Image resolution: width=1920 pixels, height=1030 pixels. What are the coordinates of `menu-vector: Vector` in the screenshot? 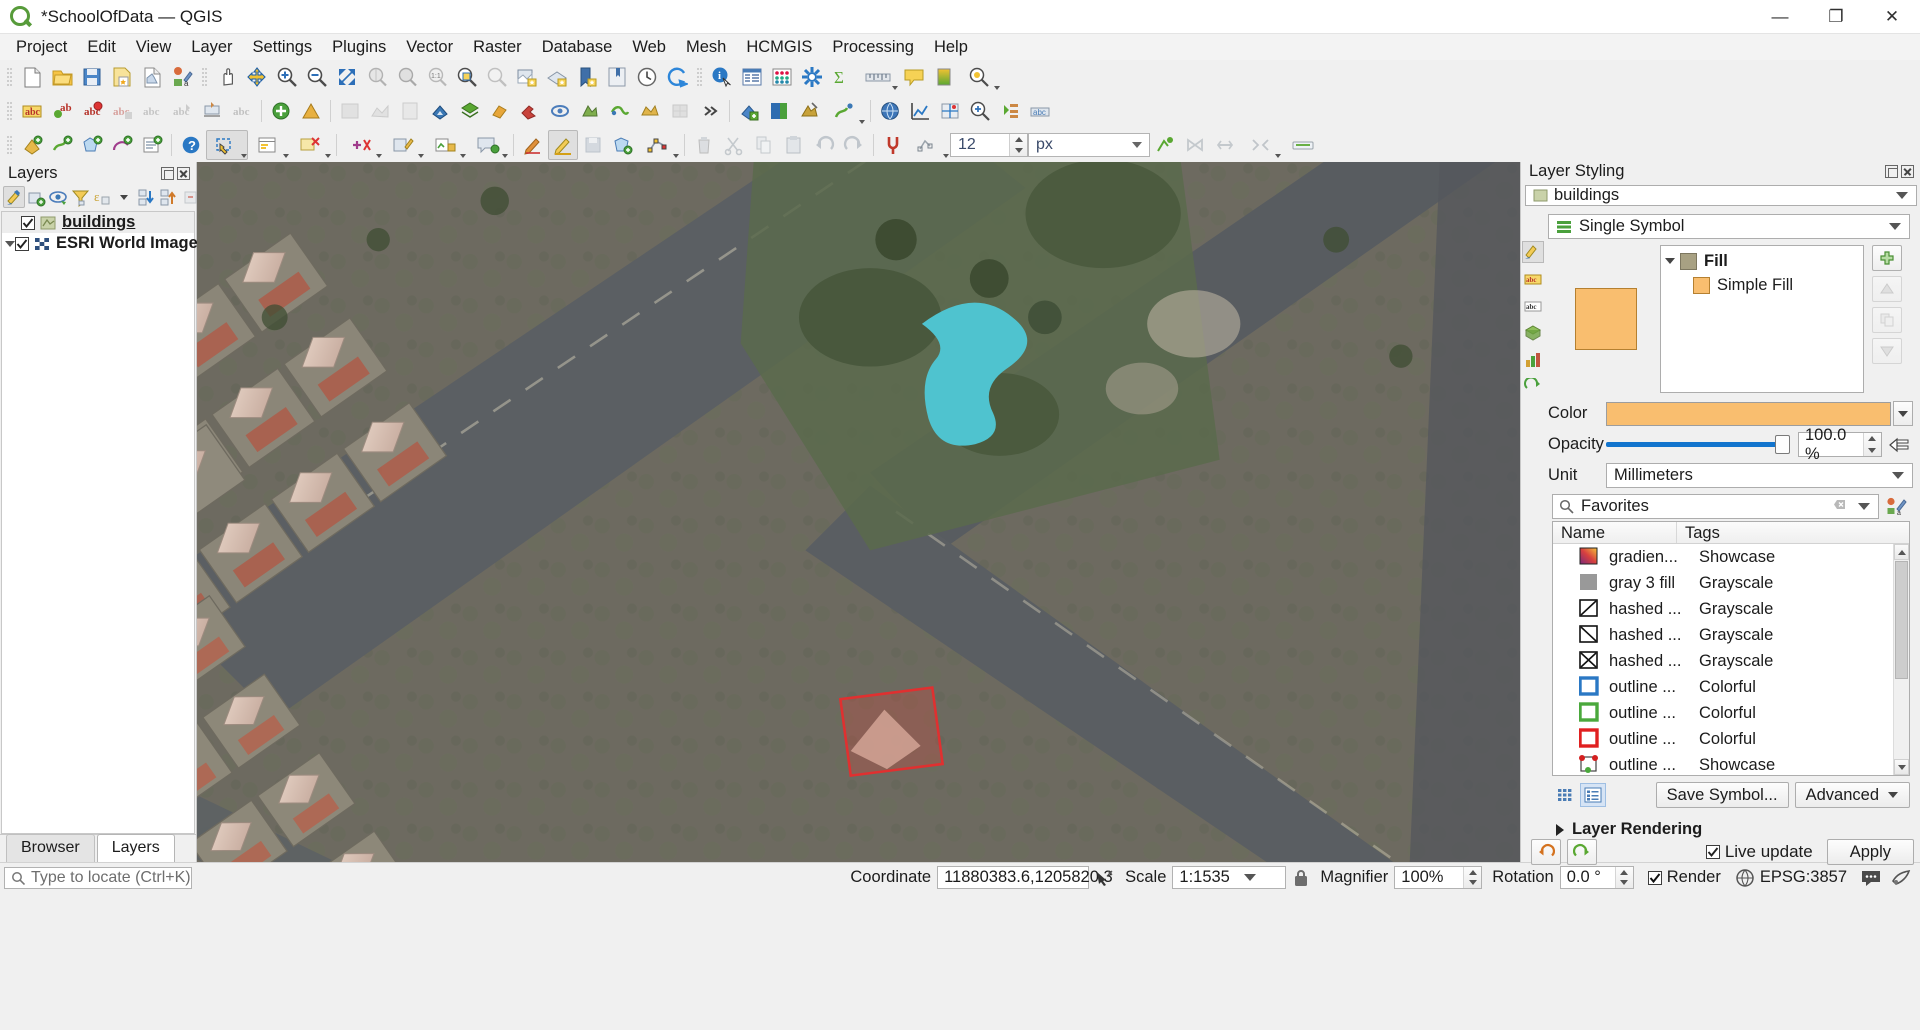 It's located at (429, 47).